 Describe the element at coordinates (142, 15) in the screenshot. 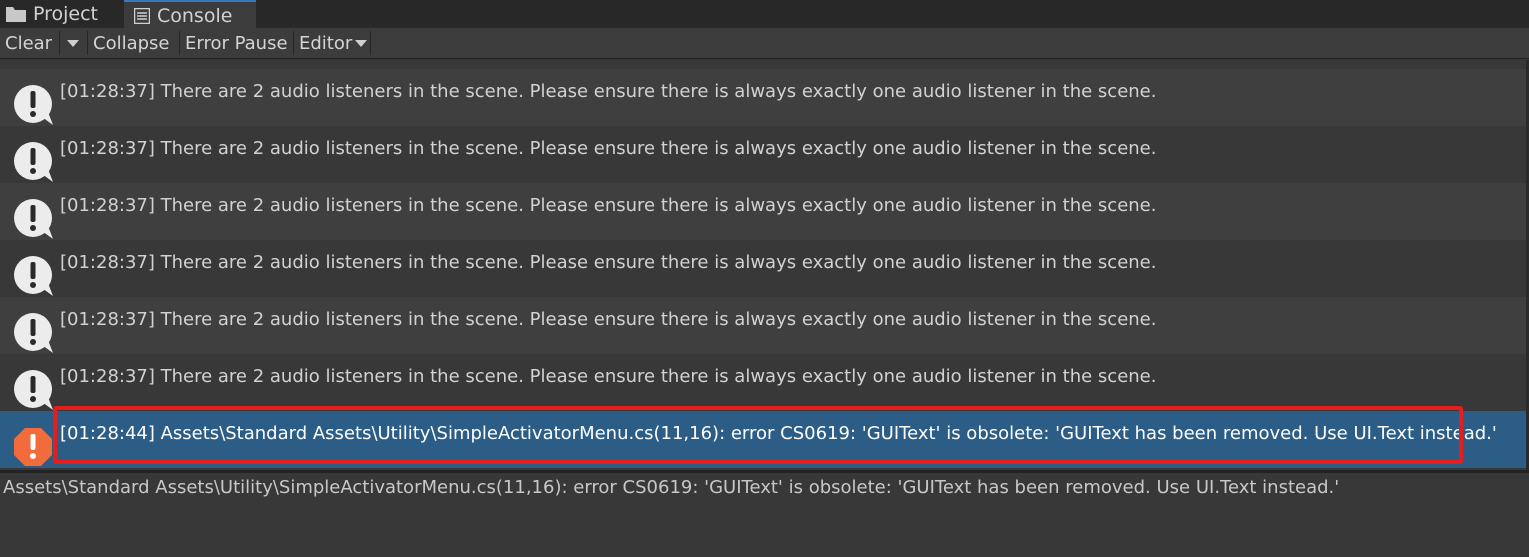

I see `console-icon` at that location.